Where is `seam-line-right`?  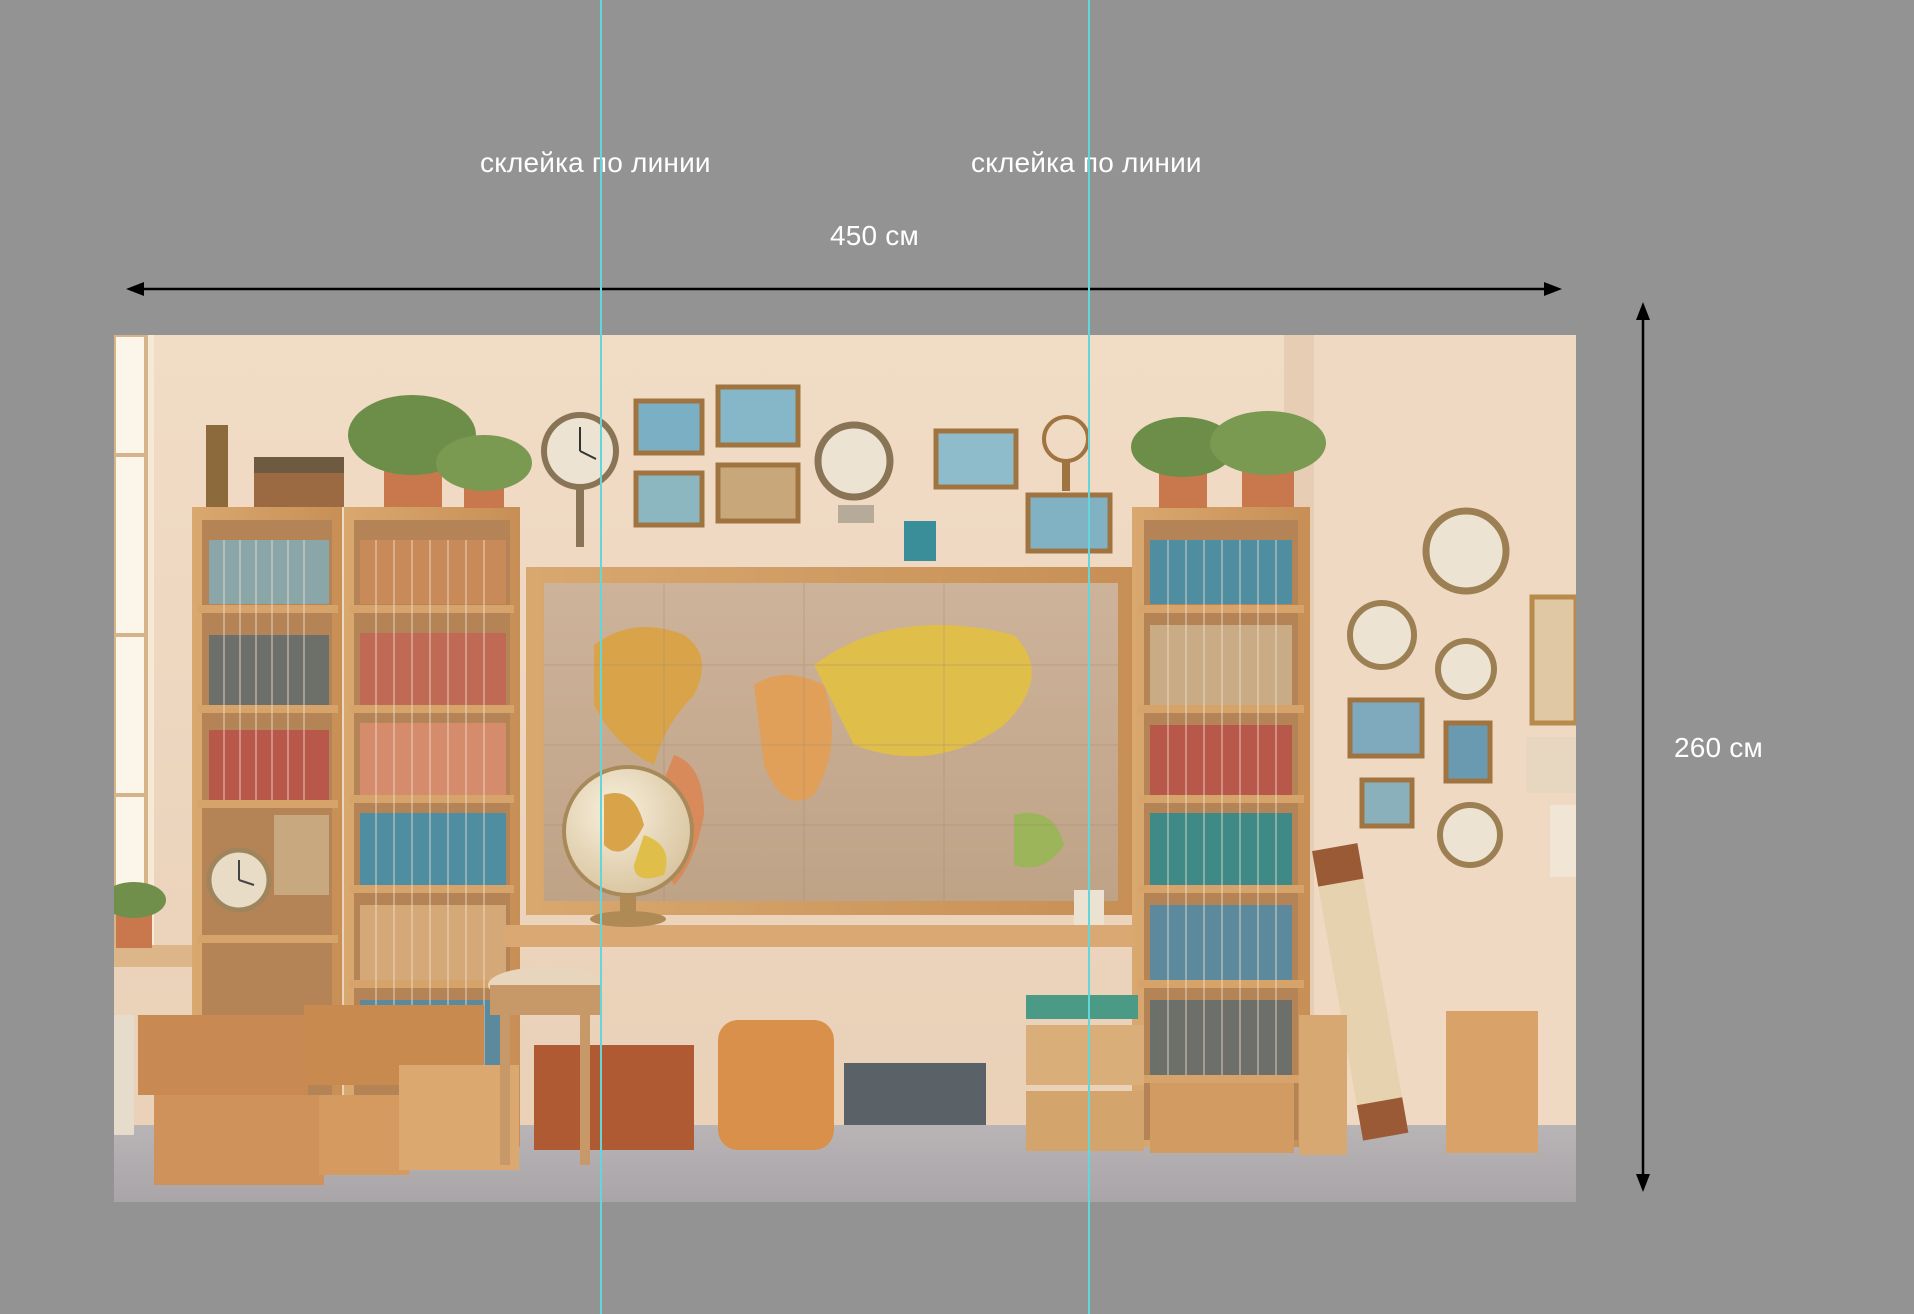
seam-line-right is located at coordinates (1089, 657).